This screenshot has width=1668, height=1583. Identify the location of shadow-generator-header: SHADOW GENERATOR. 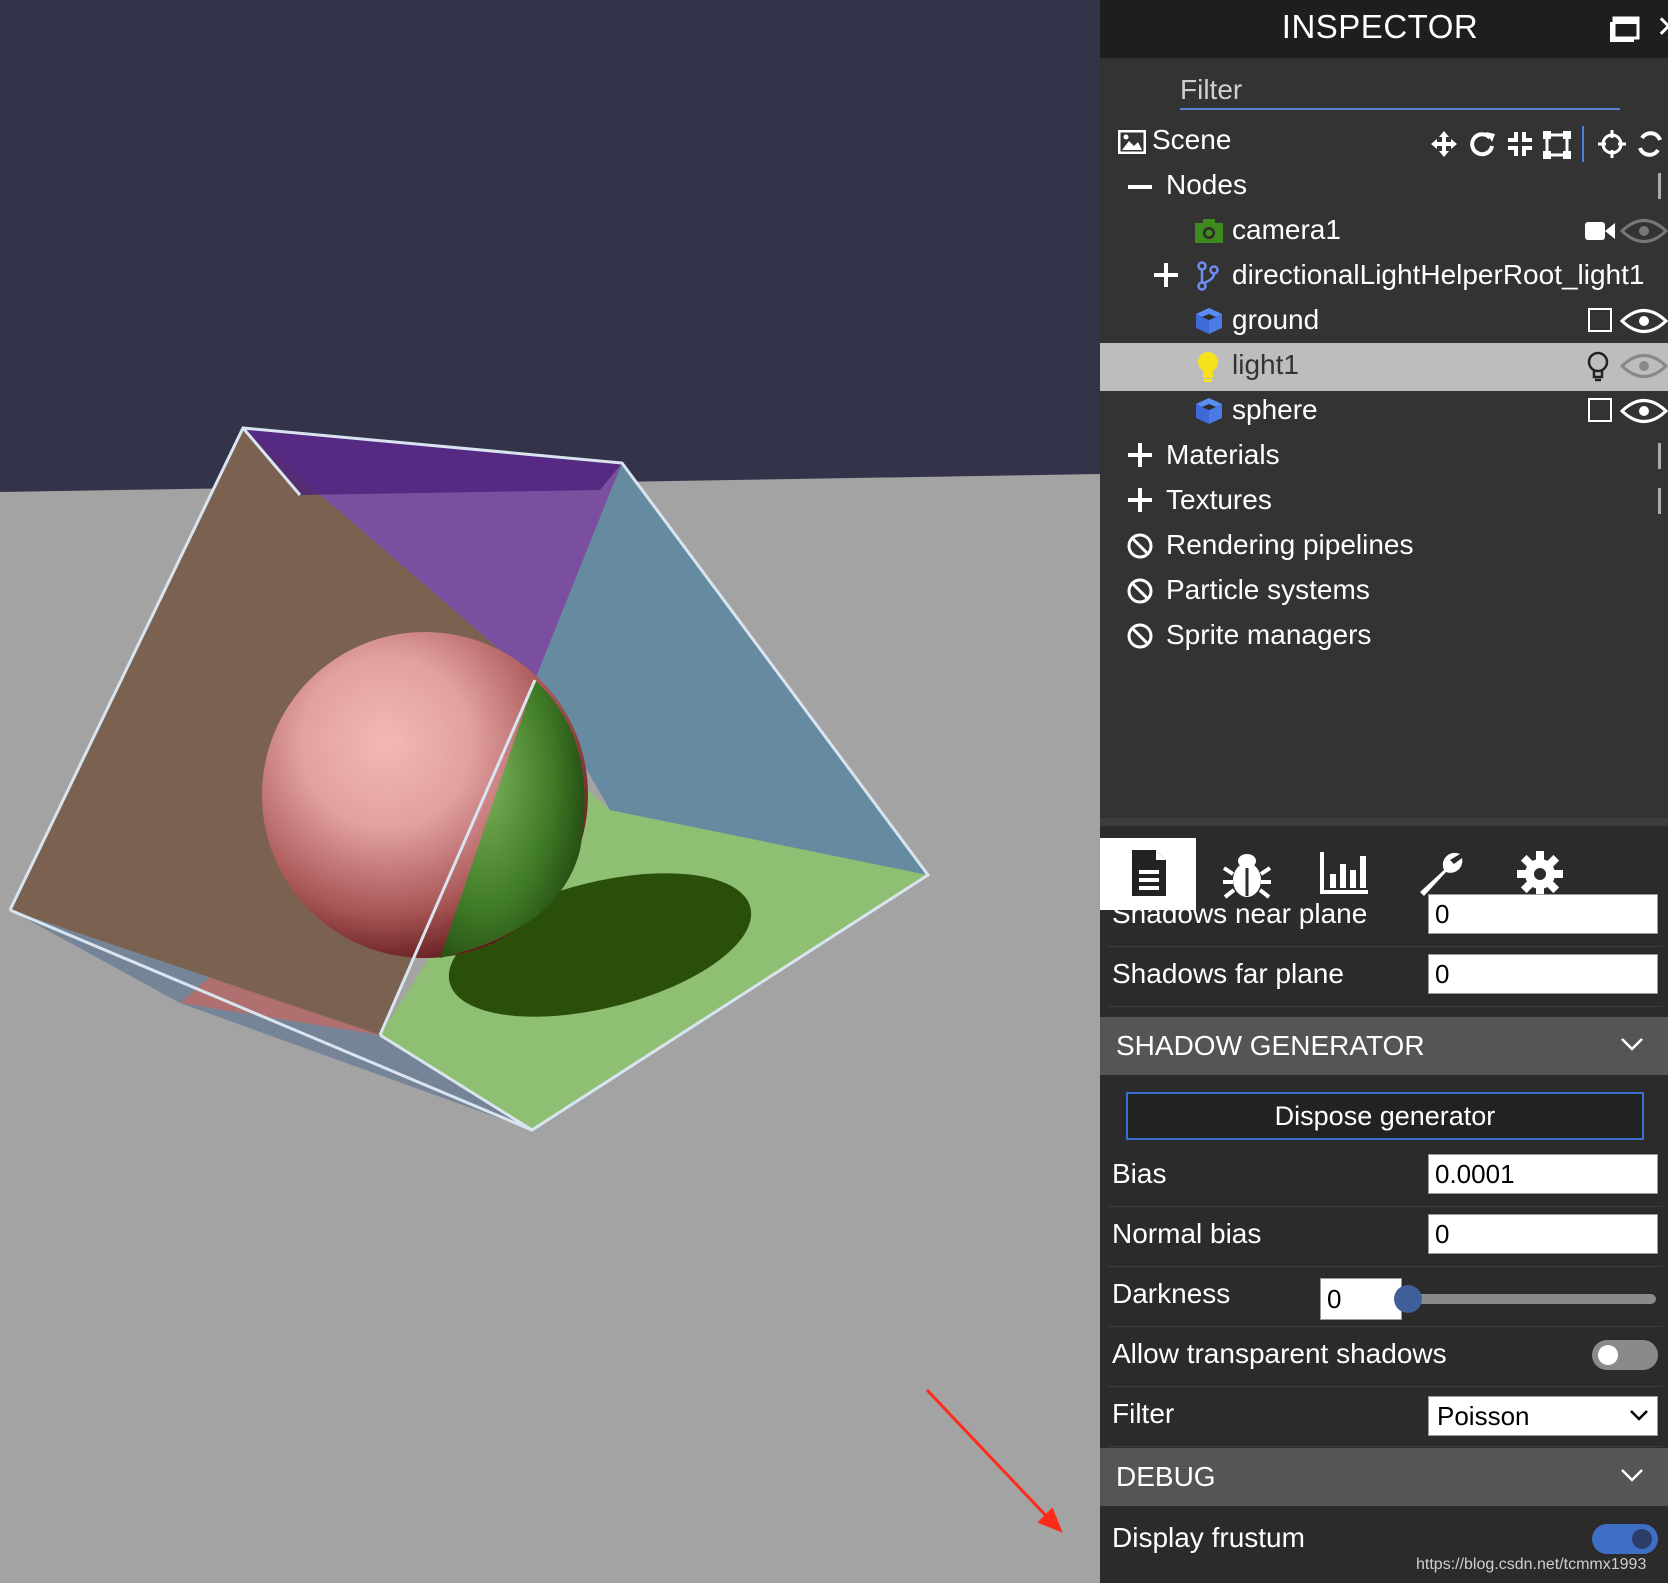
(1384, 1046).